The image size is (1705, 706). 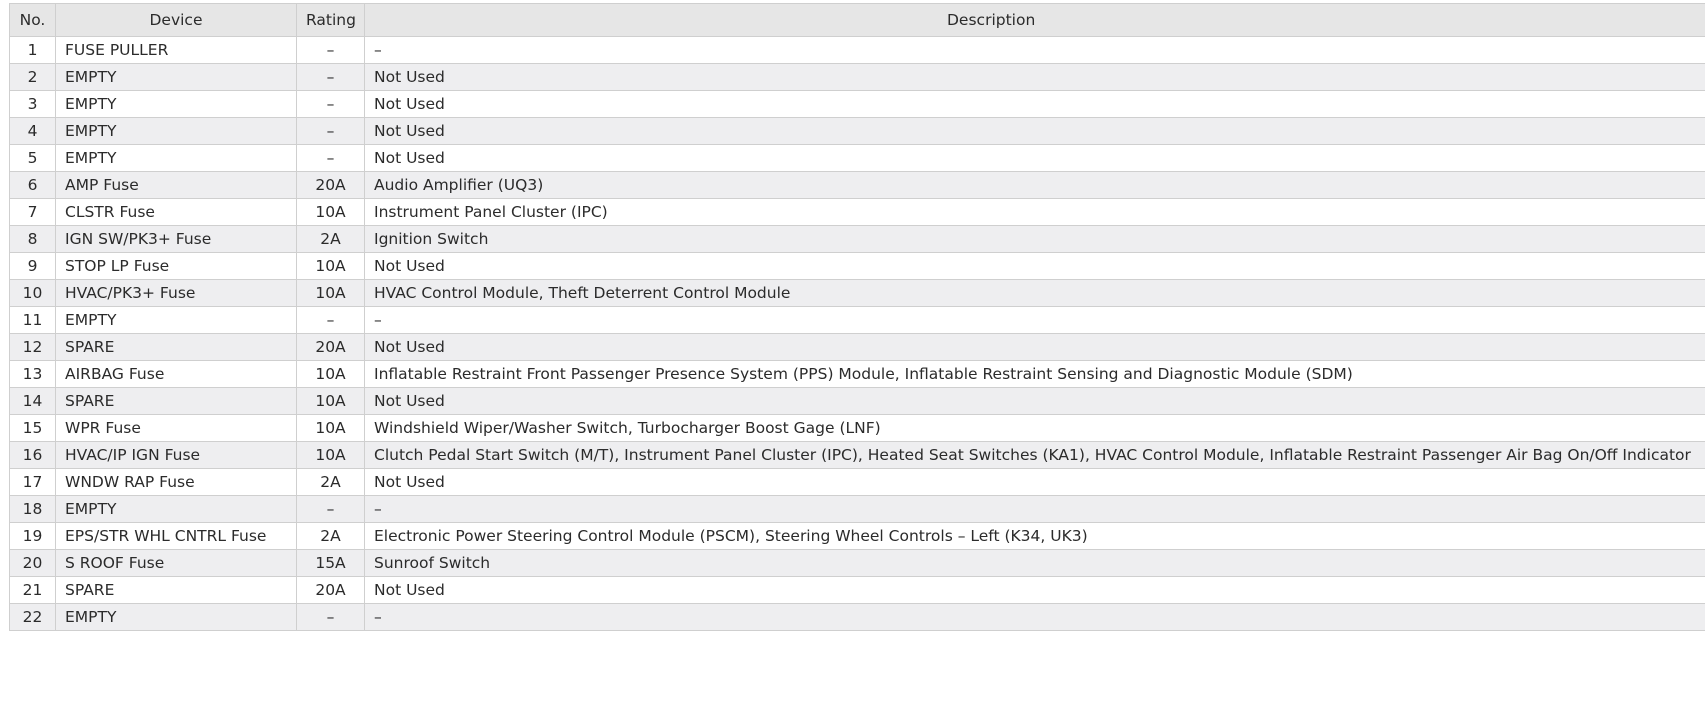 I want to click on table-row: 9 STOP LP Fuse 10A Not Used, so click(x=857, y=266).